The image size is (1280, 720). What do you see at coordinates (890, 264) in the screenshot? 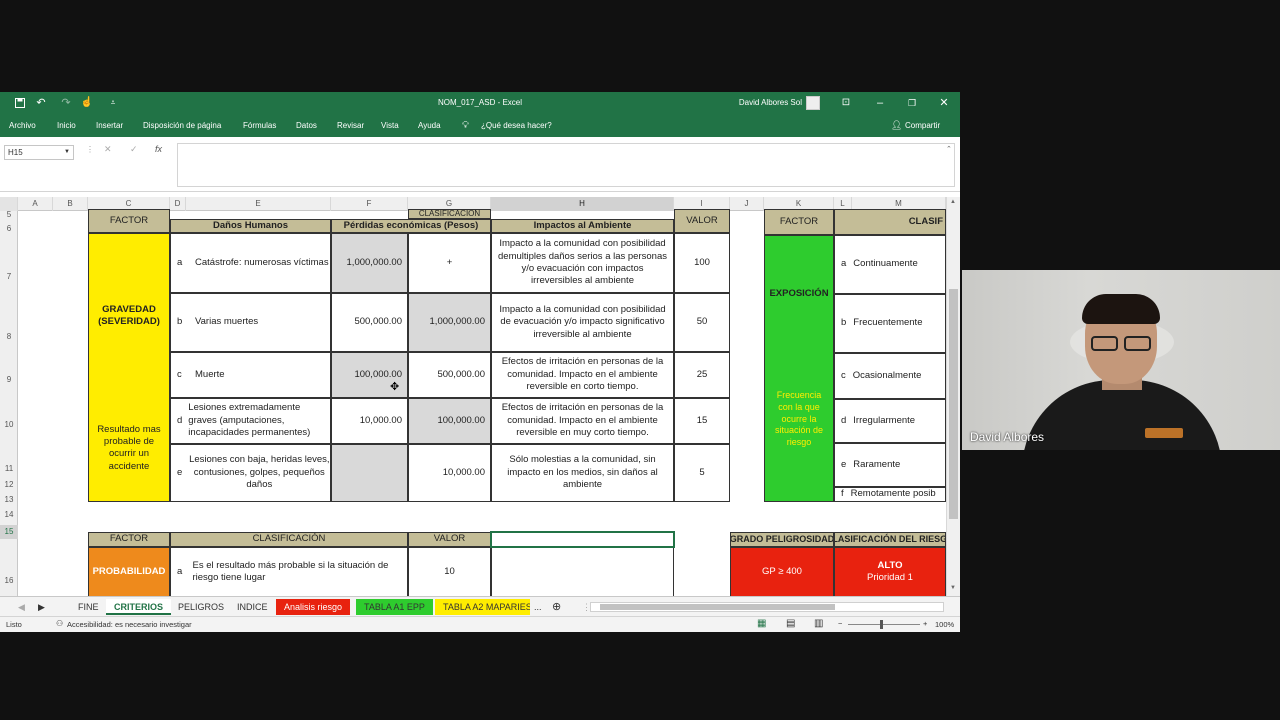
I see `exposicion-item: a Continuamente` at bounding box center [890, 264].